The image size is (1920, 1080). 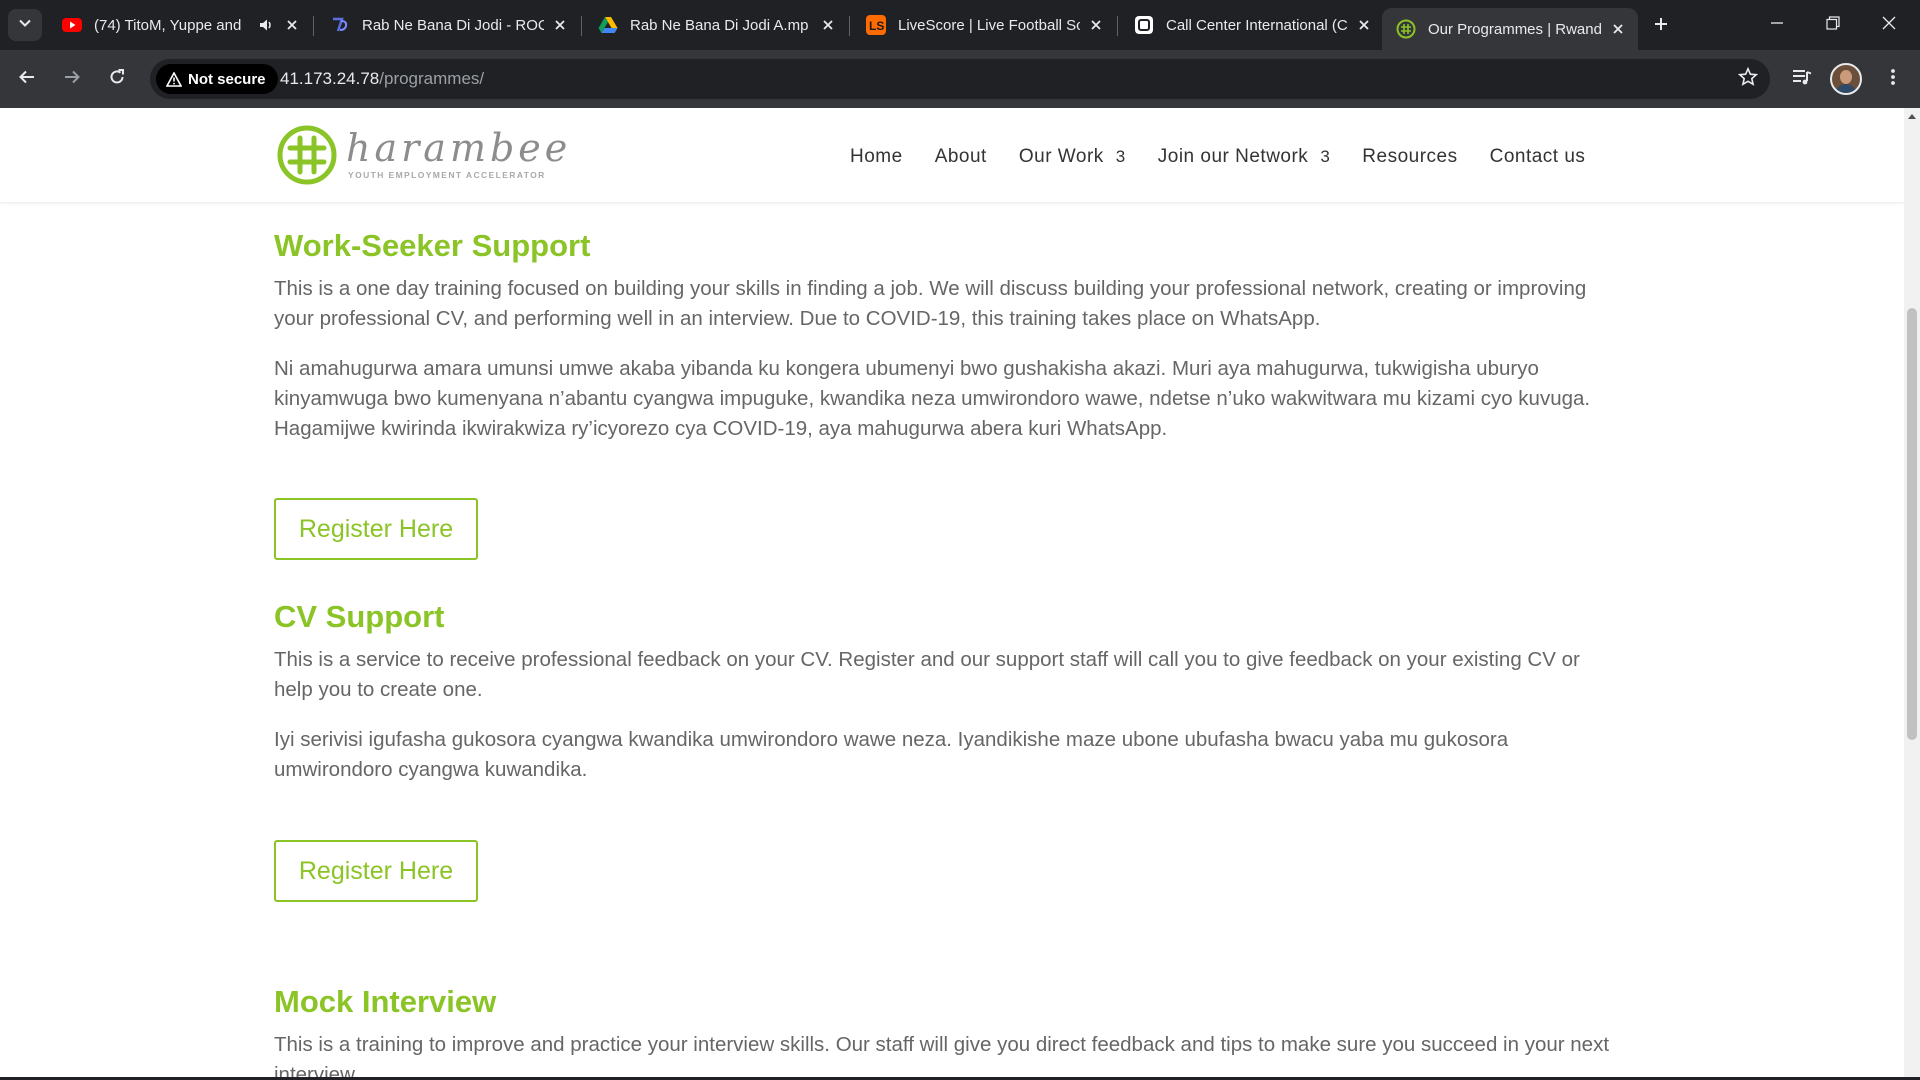 I want to click on browser-toolbar: Not secure 41.173.24.78/programmes/, so click(x=960, y=79).